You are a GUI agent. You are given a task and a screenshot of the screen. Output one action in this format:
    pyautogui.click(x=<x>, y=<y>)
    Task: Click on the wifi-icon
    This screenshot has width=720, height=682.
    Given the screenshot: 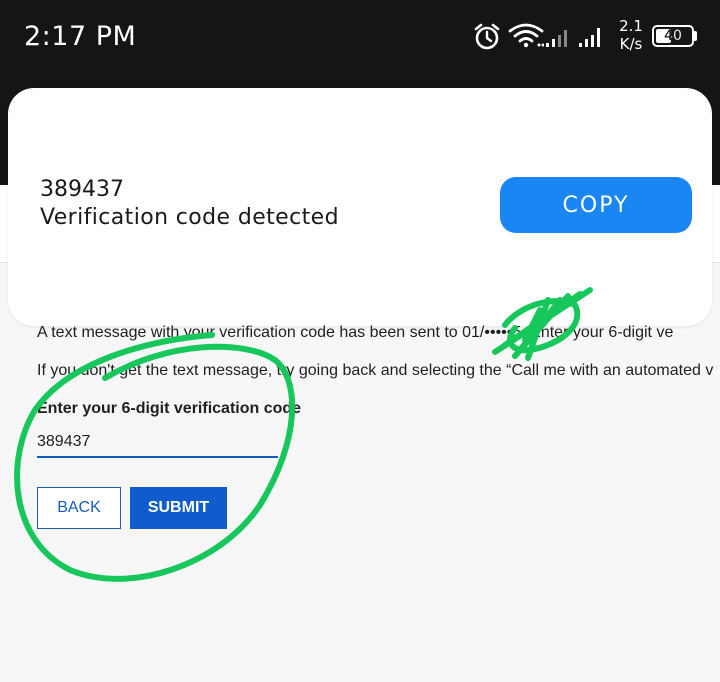 What is the action you would take?
    pyautogui.click(x=526, y=35)
    